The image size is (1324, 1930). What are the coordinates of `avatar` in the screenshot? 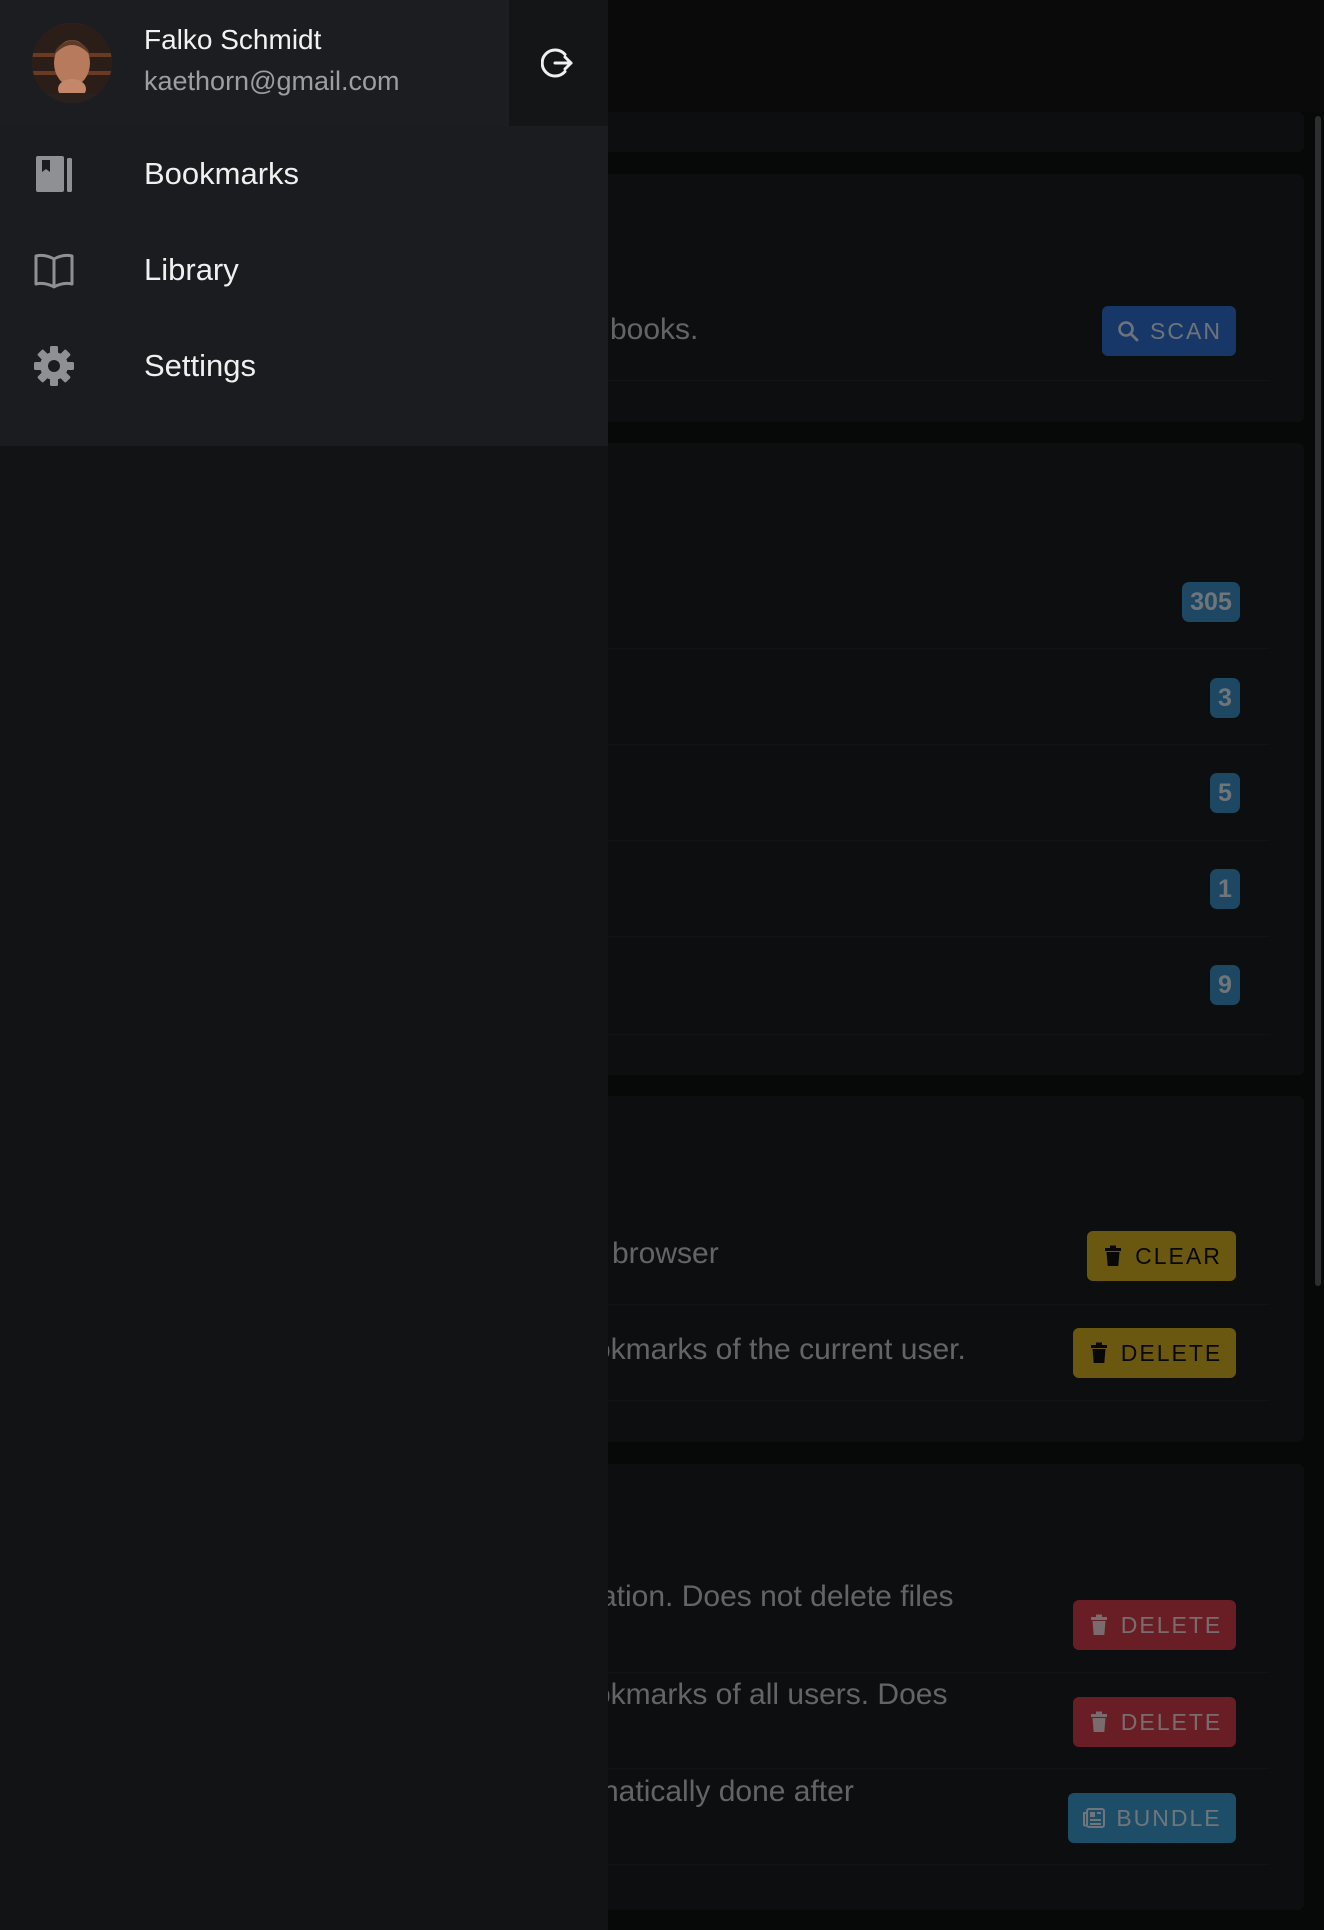 It's located at (72, 63).